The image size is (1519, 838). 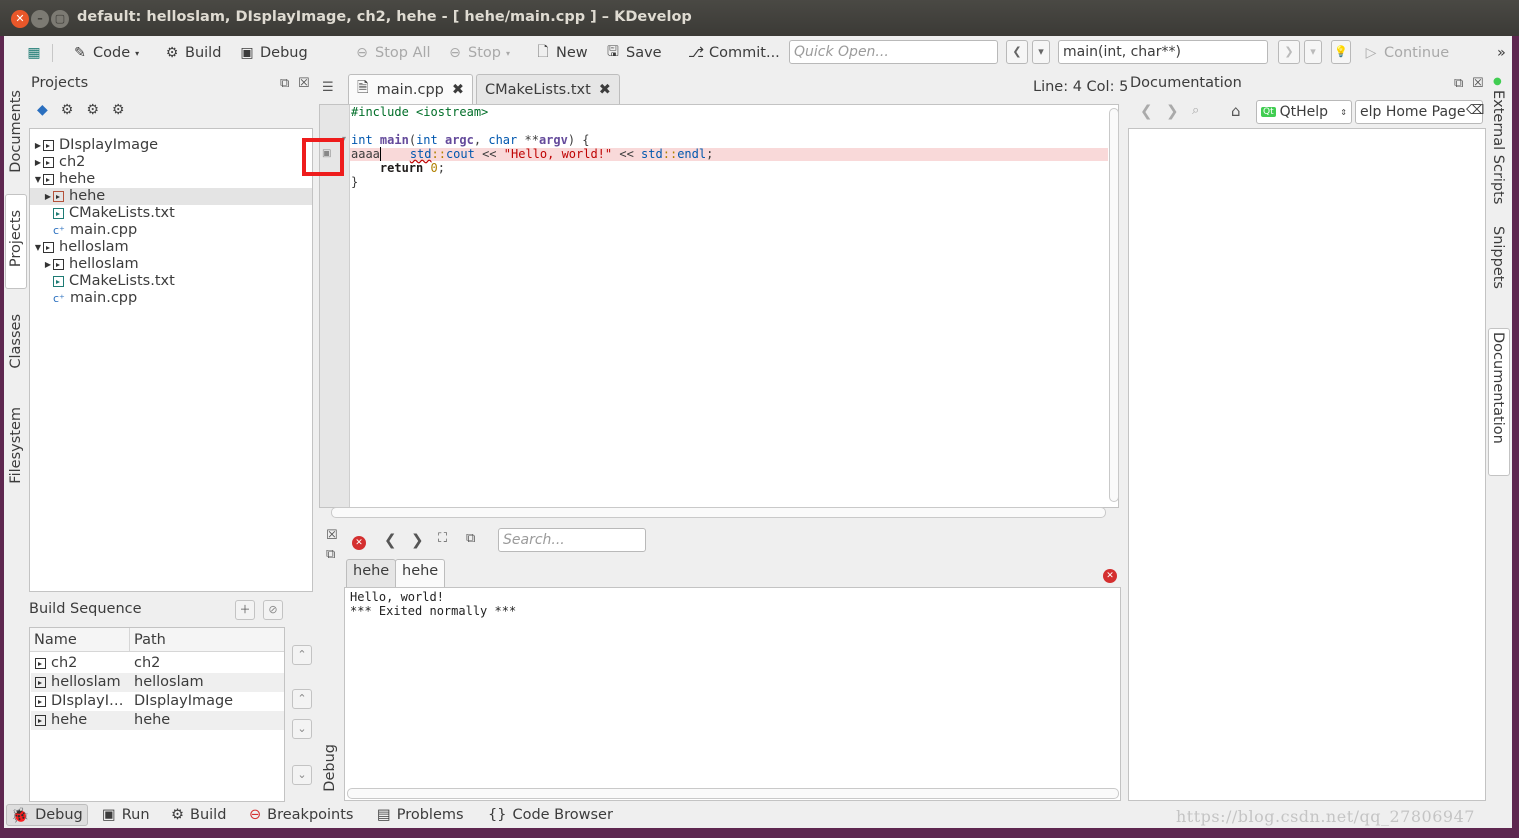 What do you see at coordinates (16, 238) in the screenshot?
I see `tab-projects: Projects` at bounding box center [16, 238].